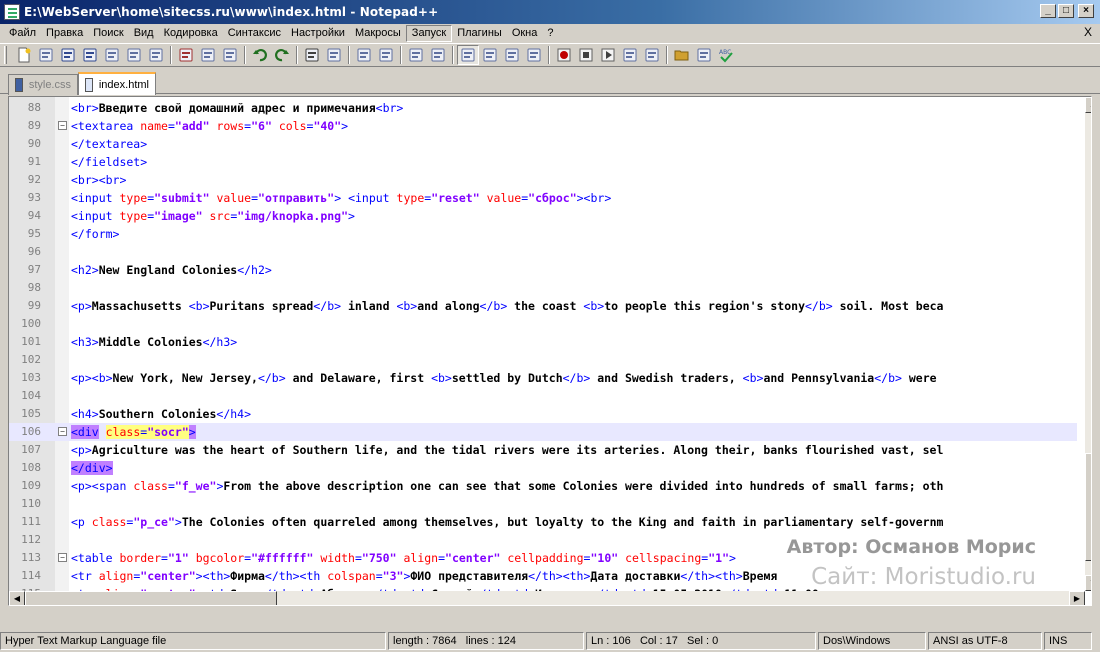 The height and width of the screenshot is (652, 1100). I want to click on status-encoding: ANSI as UTF-8, so click(985, 641).